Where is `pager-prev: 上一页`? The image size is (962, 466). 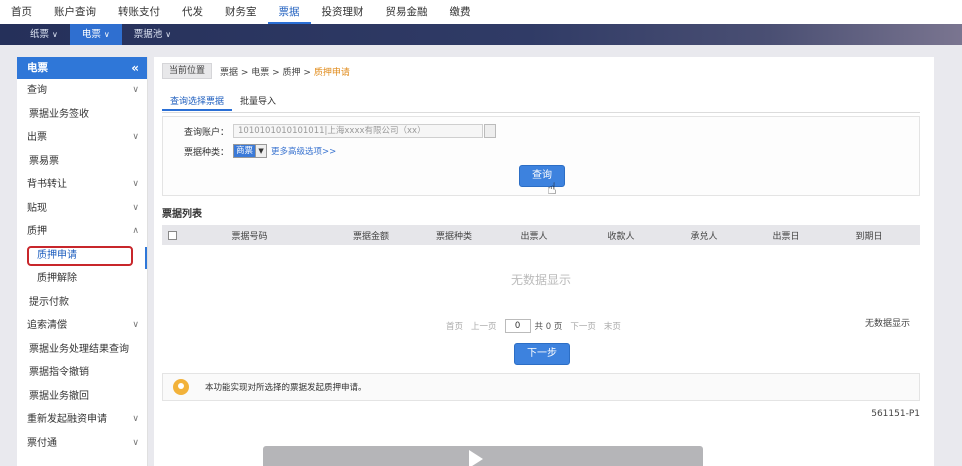
pager-prev: 上一页 is located at coordinates (484, 326).